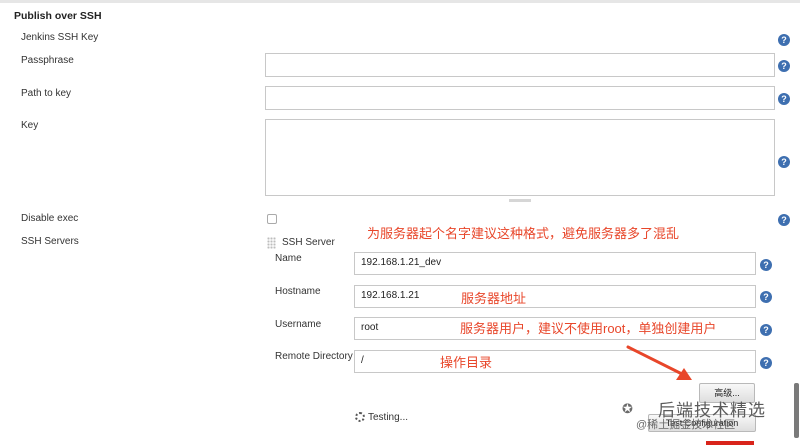 Image resolution: width=800 pixels, height=445 pixels. What do you see at coordinates (60, 37) in the screenshot?
I see `jenkins-ssh-key-label: Jenkins SSH Key` at bounding box center [60, 37].